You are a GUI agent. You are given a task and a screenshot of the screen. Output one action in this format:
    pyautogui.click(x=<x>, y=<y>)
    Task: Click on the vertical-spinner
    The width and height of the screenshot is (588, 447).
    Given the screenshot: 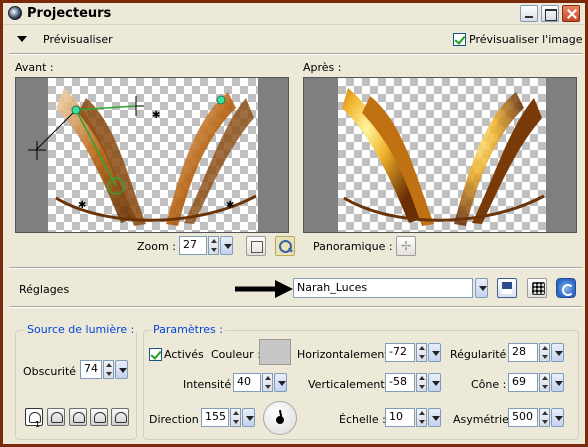 What is the action you would take?
    pyautogui.click(x=421, y=382)
    